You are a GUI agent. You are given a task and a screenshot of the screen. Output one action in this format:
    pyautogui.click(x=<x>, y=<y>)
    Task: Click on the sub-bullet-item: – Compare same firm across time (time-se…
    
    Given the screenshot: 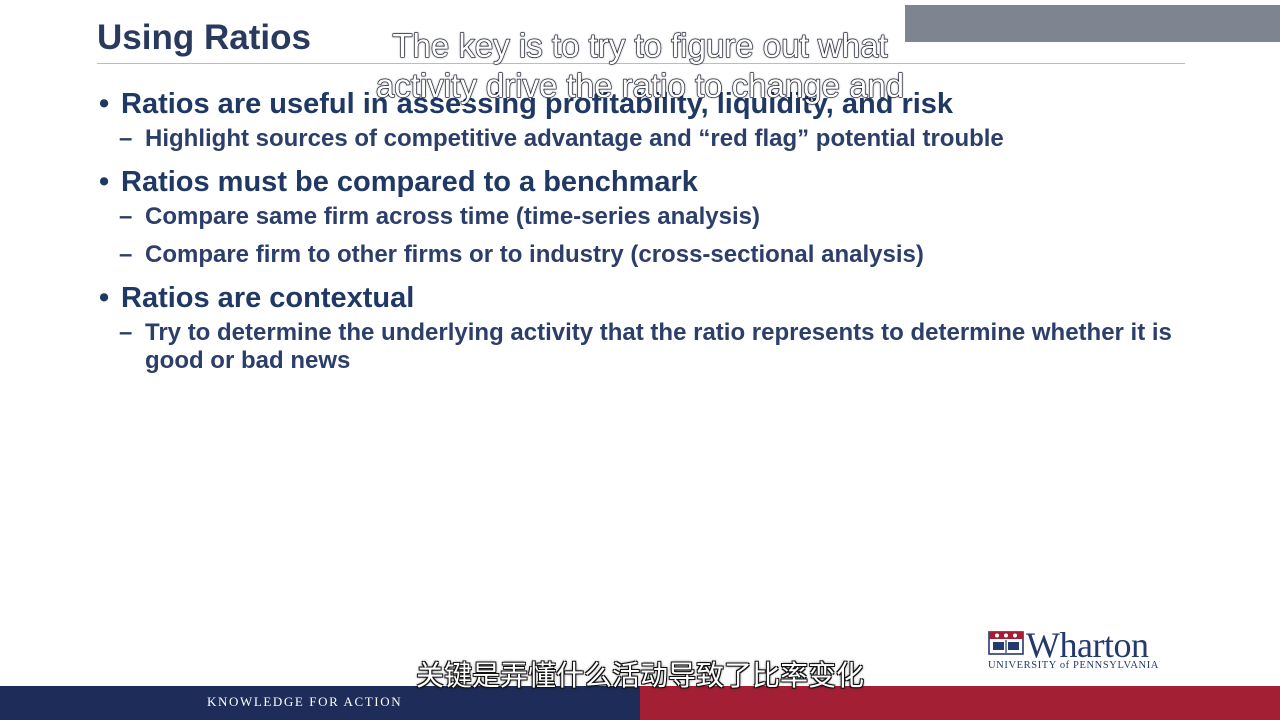 What is the action you would take?
    pyautogui.click(x=640, y=217)
    